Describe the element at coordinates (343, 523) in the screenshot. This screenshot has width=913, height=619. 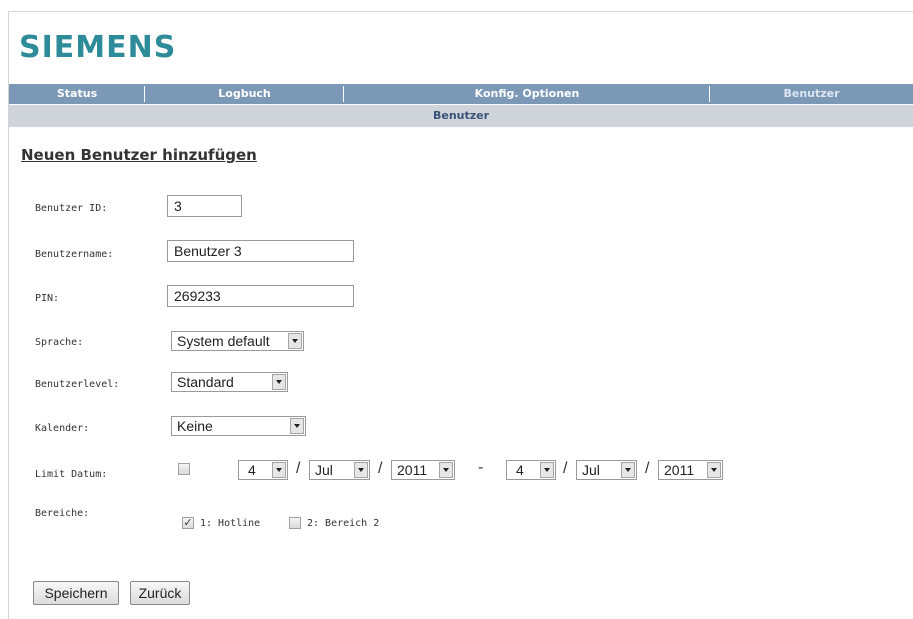
I see `area-2-label: 2: Bereich 2` at that location.